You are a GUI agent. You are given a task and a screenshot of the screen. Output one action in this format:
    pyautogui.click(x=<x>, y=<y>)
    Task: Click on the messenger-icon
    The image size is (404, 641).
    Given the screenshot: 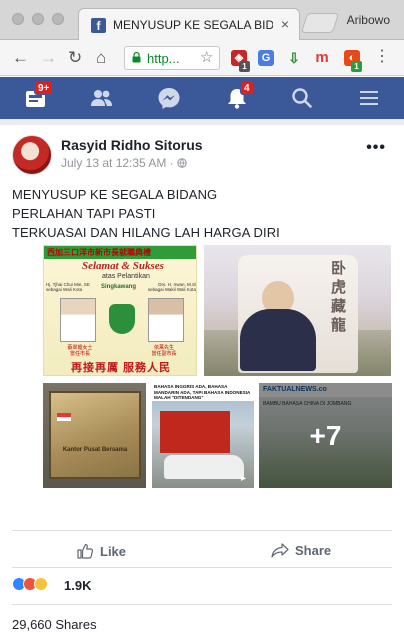 What is the action you would take?
    pyautogui.click(x=169, y=98)
    